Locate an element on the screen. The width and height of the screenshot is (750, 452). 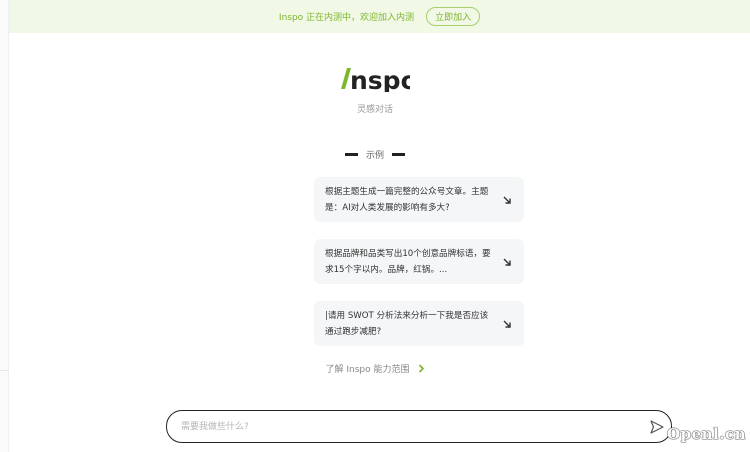
examples-header: 示例 is located at coordinates (375, 154).